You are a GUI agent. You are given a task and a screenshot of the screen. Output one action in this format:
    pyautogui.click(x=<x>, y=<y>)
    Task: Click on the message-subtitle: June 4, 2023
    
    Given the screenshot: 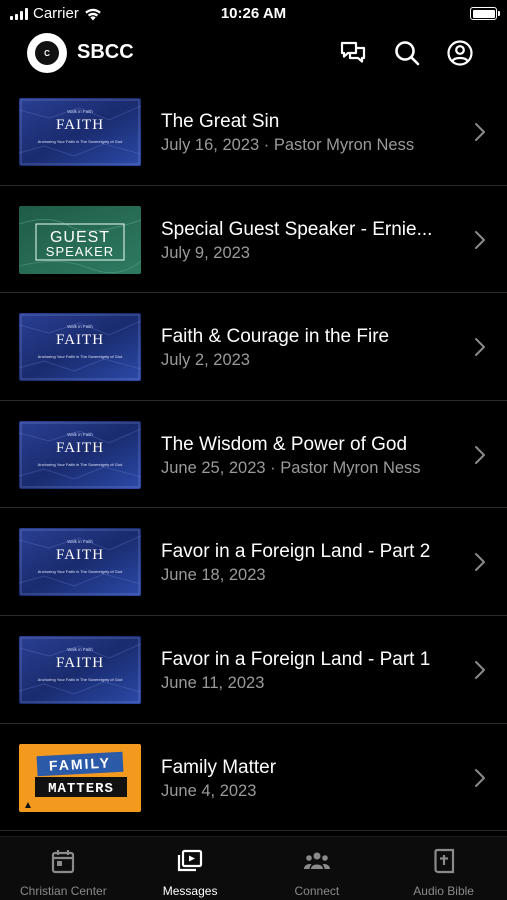 What is the action you would take?
    pyautogui.click(x=209, y=790)
    